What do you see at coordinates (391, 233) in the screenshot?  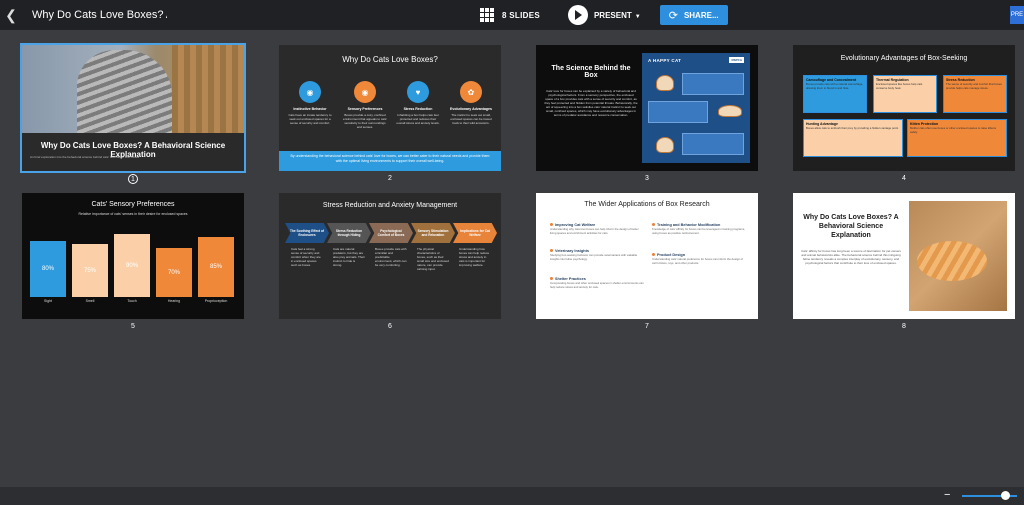 I see `process-step: Psychological Comfort of Boxes` at bounding box center [391, 233].